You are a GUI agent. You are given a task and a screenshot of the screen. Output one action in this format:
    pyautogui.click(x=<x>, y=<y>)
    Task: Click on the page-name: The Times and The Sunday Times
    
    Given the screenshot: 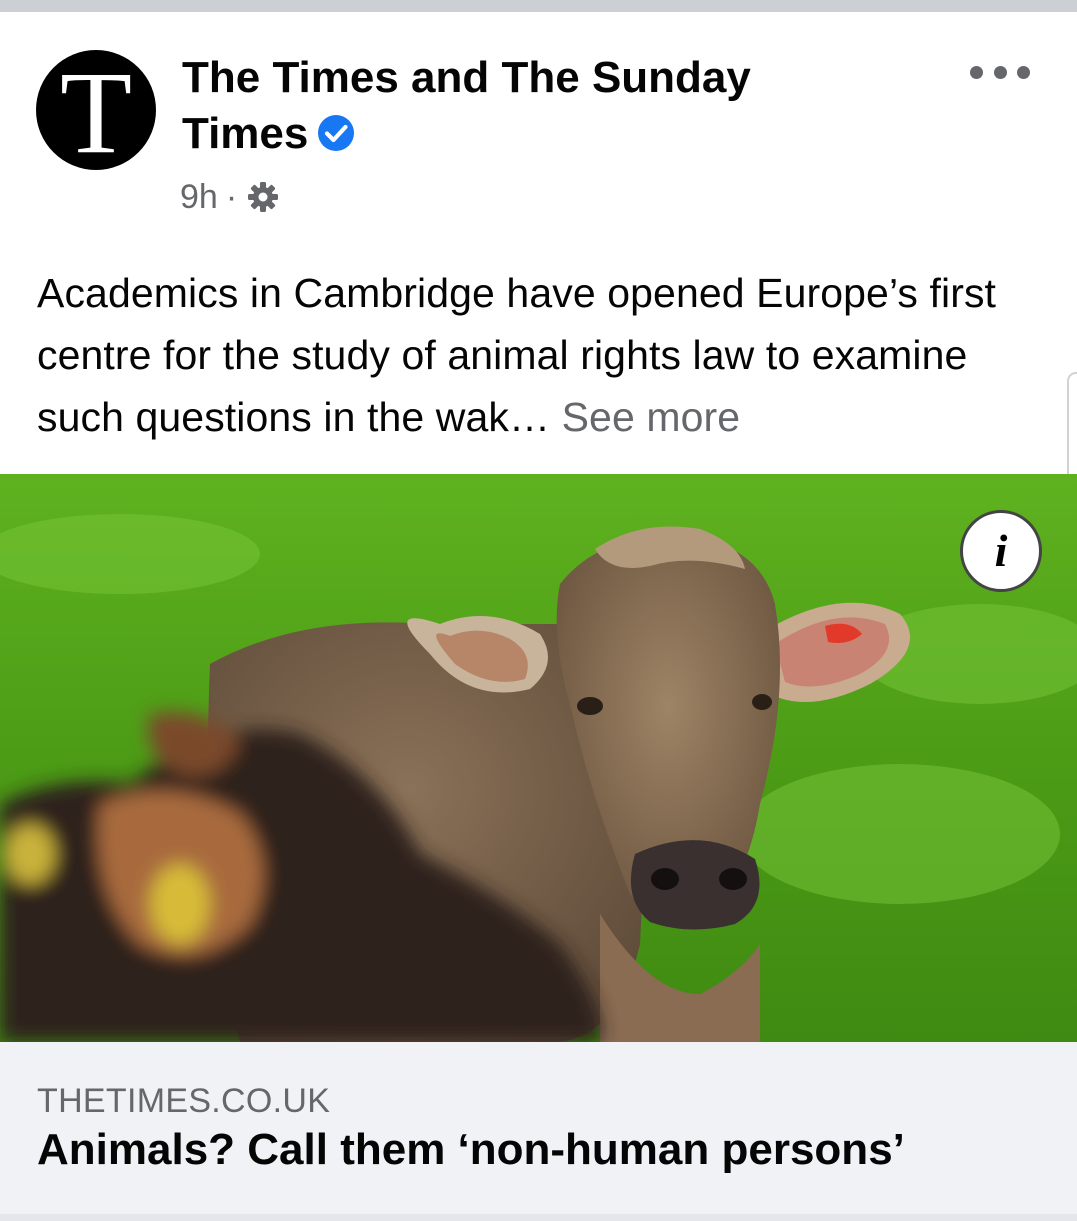 What is the action you would take?
    pyautogui.click(x=502, y=106)
    